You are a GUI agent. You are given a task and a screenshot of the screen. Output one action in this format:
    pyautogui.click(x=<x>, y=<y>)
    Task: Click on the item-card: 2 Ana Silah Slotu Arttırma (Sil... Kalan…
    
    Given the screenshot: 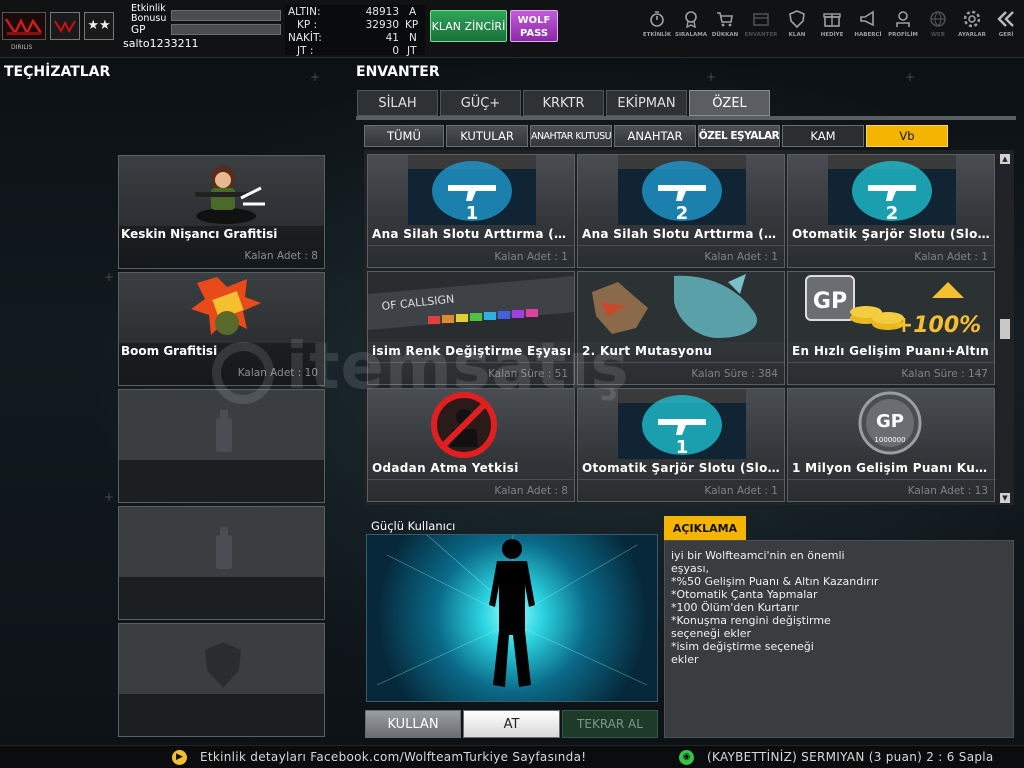 What is the action you would take?
    pyautogui.click(x=681, y=211)
    